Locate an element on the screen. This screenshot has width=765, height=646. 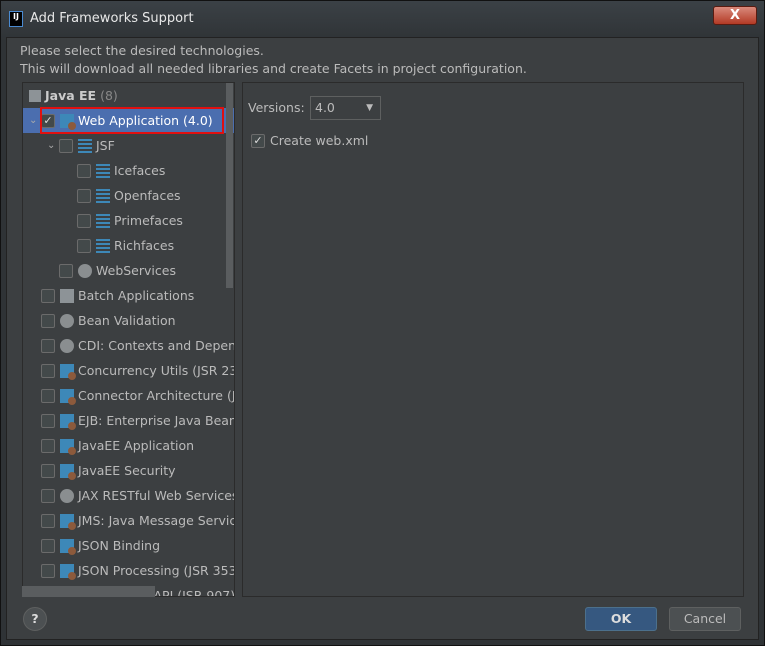
highlight-box is located at coordinates (132, 120).